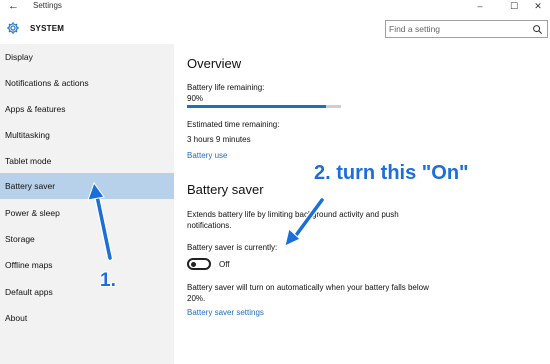 This screenshot has height=364, width=550. I want to click on title-bar: ← Settings – ☐ ✕, so click(275, 7).